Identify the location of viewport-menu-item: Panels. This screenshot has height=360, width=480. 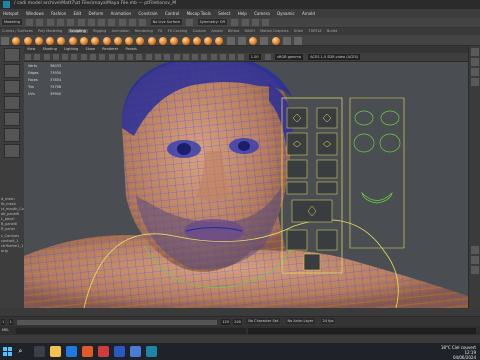
(131, 49).